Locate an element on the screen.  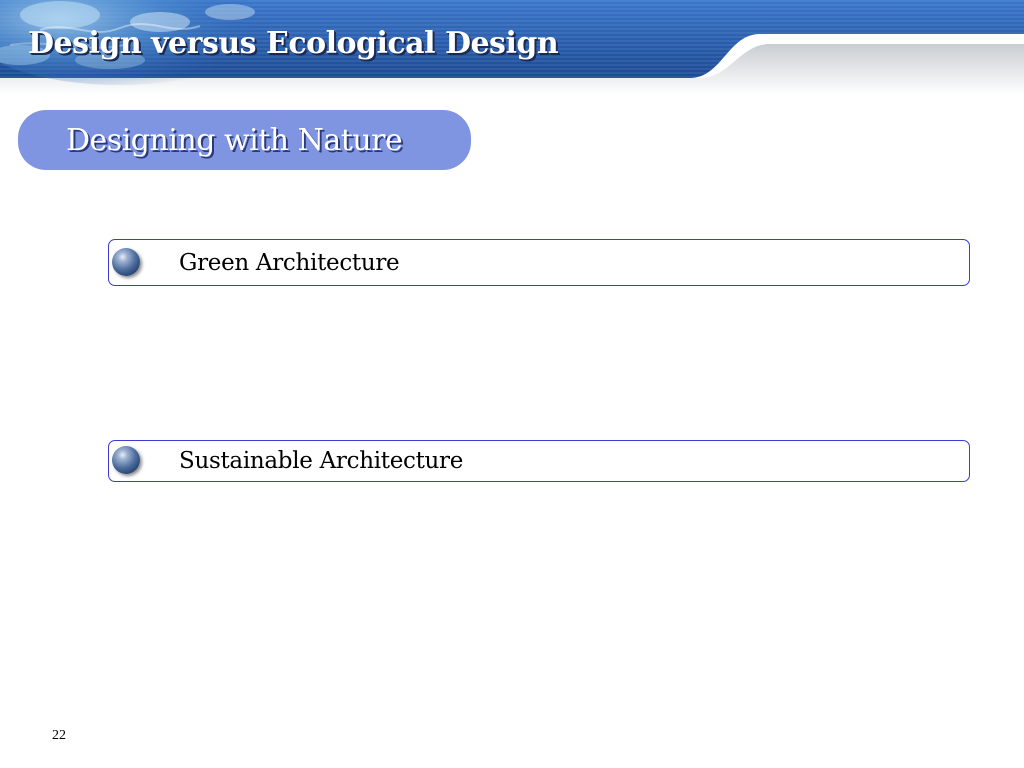
bullet-label: Sustainable Architecture is located at coordinates (321, 461).